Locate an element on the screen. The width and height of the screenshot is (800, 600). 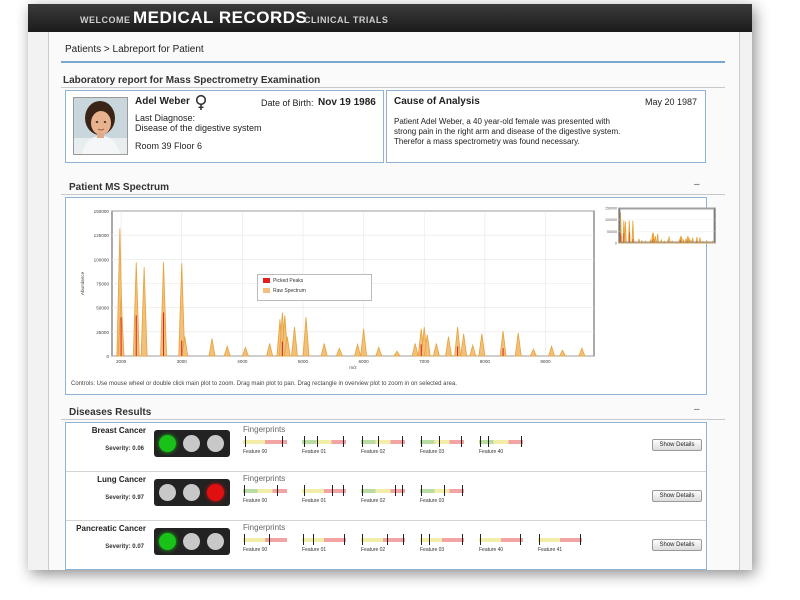
nav-medical-records: MEDICAL RECORDS is located at coordinates (220, 18).